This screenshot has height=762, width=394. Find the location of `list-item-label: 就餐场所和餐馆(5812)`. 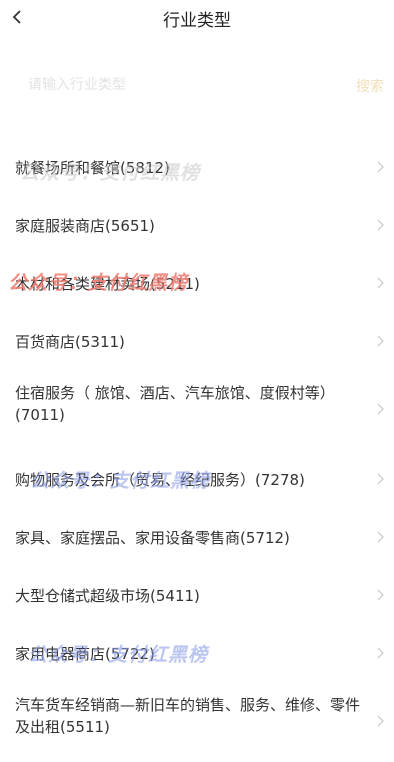

list-item-label: 就餐场所和餐馆(5812) is located at coordinates (92, 168).